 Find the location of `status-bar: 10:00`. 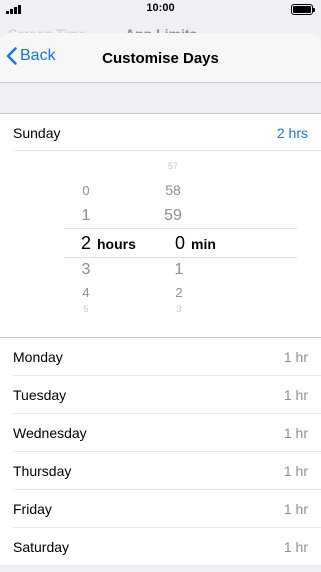

status-bar: 10:00 is located at coordinates (160, 10).